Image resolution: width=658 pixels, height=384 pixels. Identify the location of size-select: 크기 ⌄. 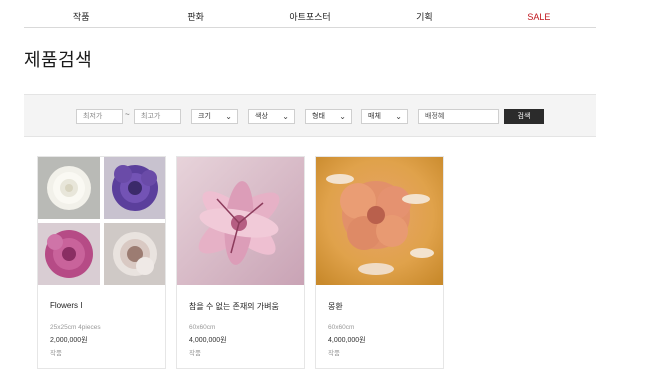
(214, 116).